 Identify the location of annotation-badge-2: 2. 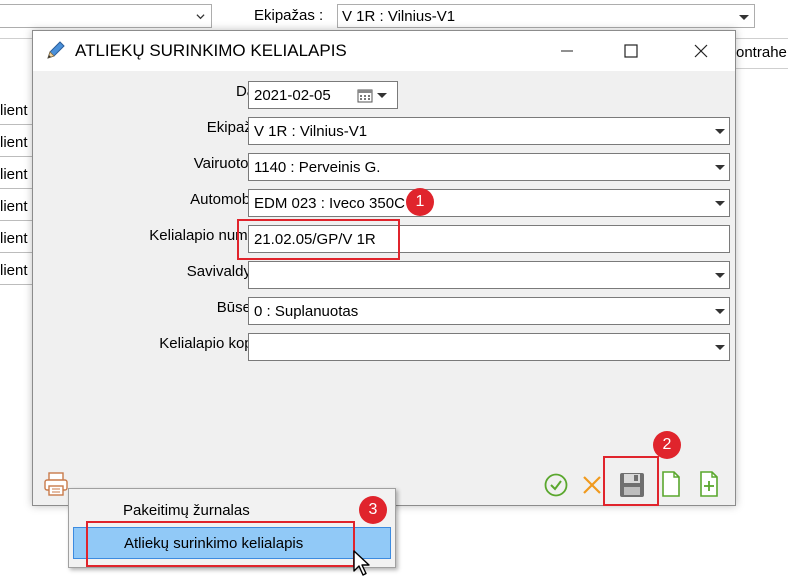
(667, 445).